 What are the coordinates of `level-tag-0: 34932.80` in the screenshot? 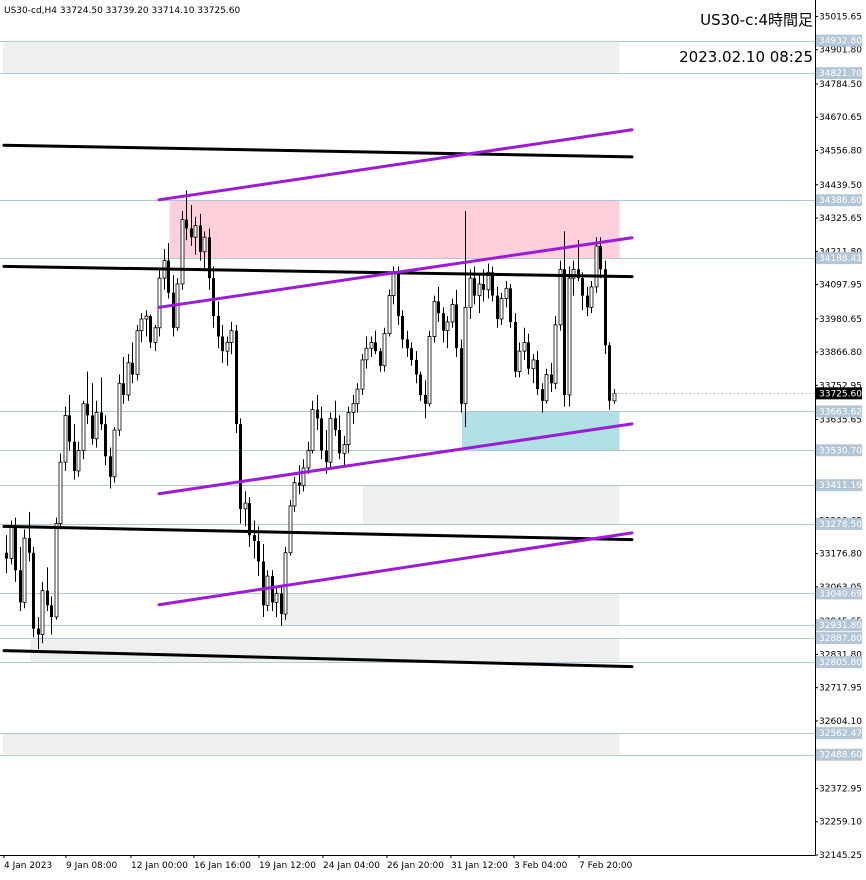 It's located at (840, 42).